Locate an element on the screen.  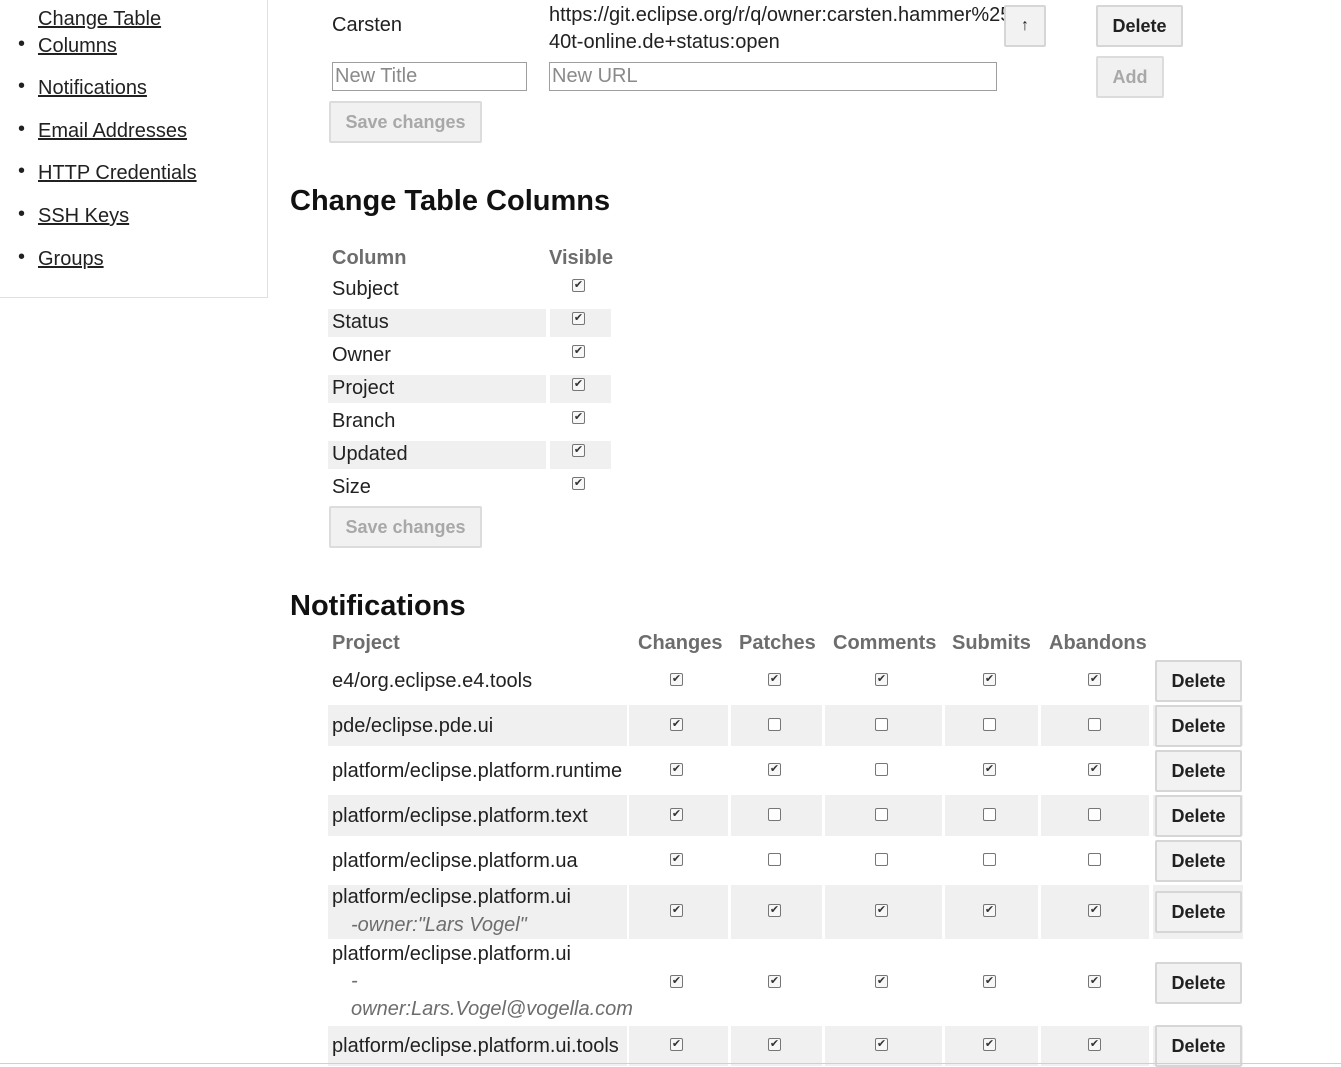
sidebar-link-notifications: Notifications is located at coordinates (92, 88).